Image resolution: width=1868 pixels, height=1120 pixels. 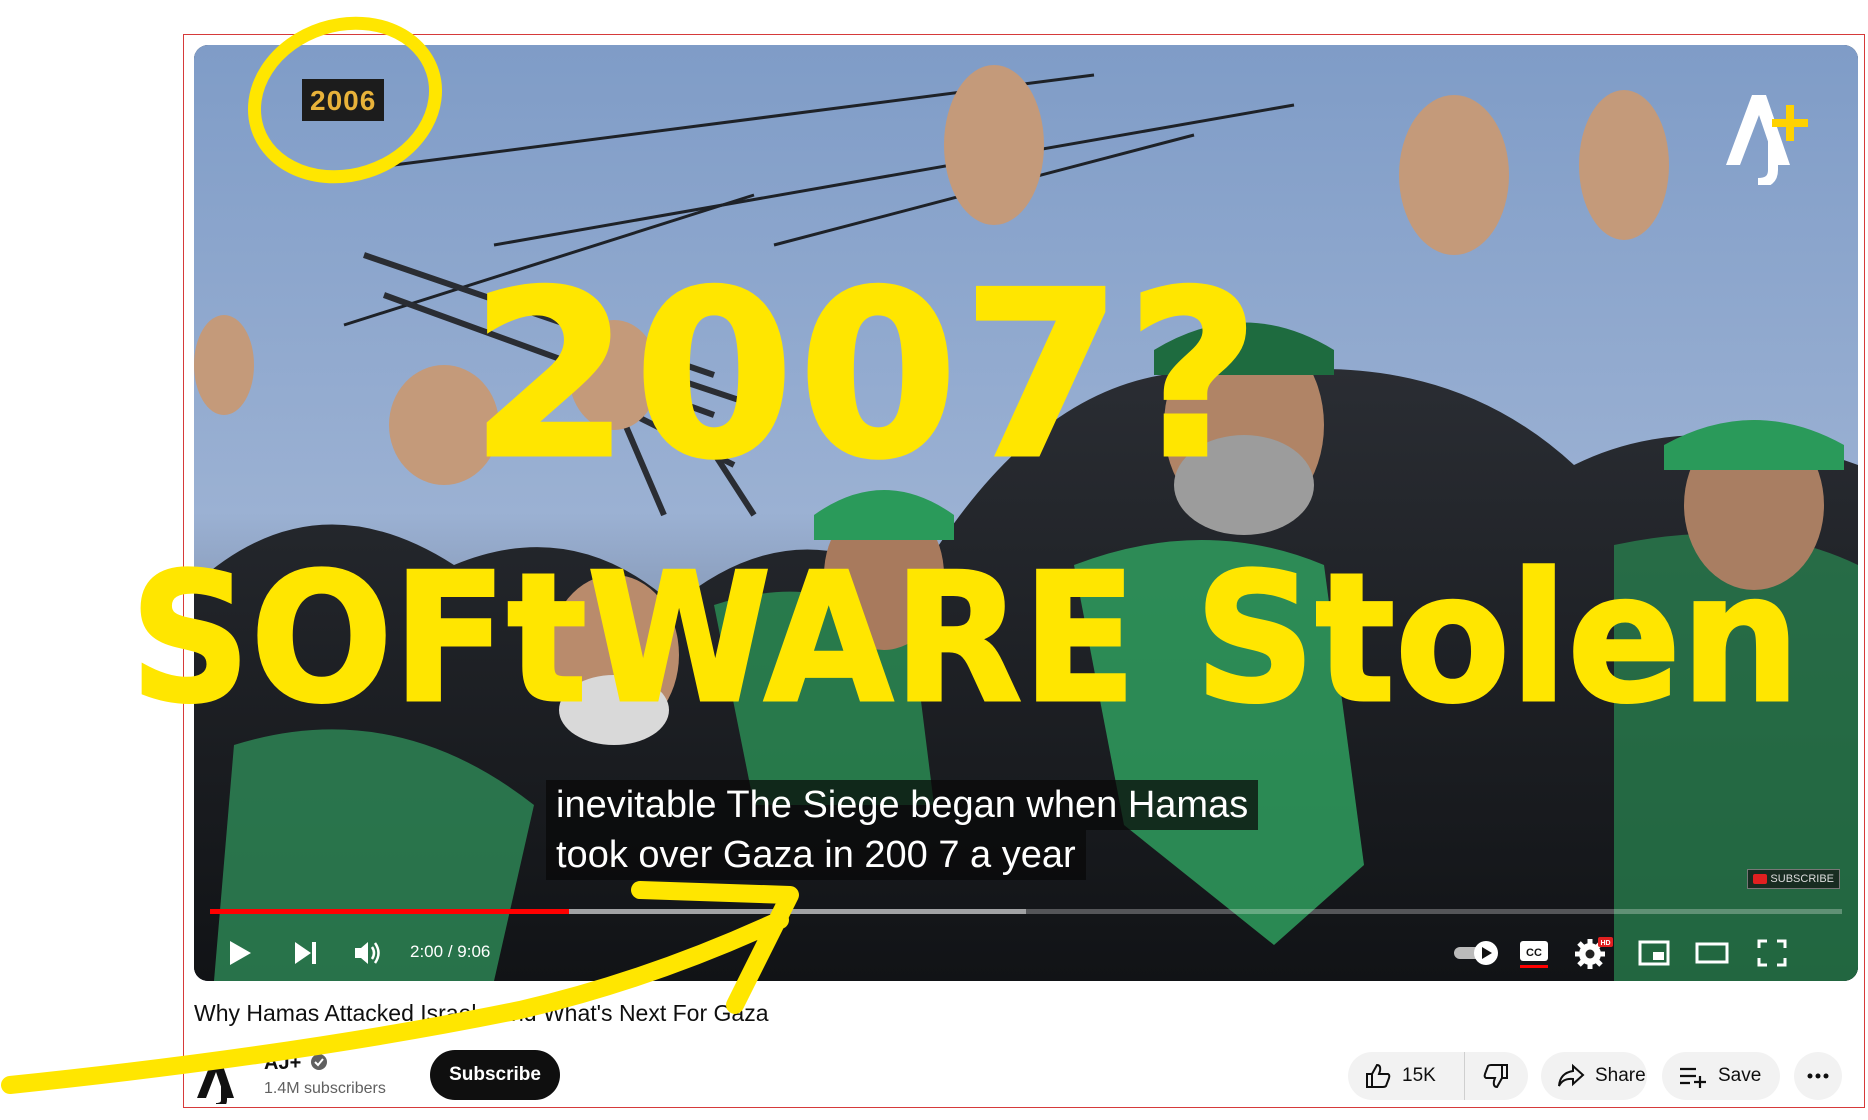 What do you see at coordinates (427, 951) in the screenshot?
I see `time-current: 2:00` at bounding box center [427, 951].